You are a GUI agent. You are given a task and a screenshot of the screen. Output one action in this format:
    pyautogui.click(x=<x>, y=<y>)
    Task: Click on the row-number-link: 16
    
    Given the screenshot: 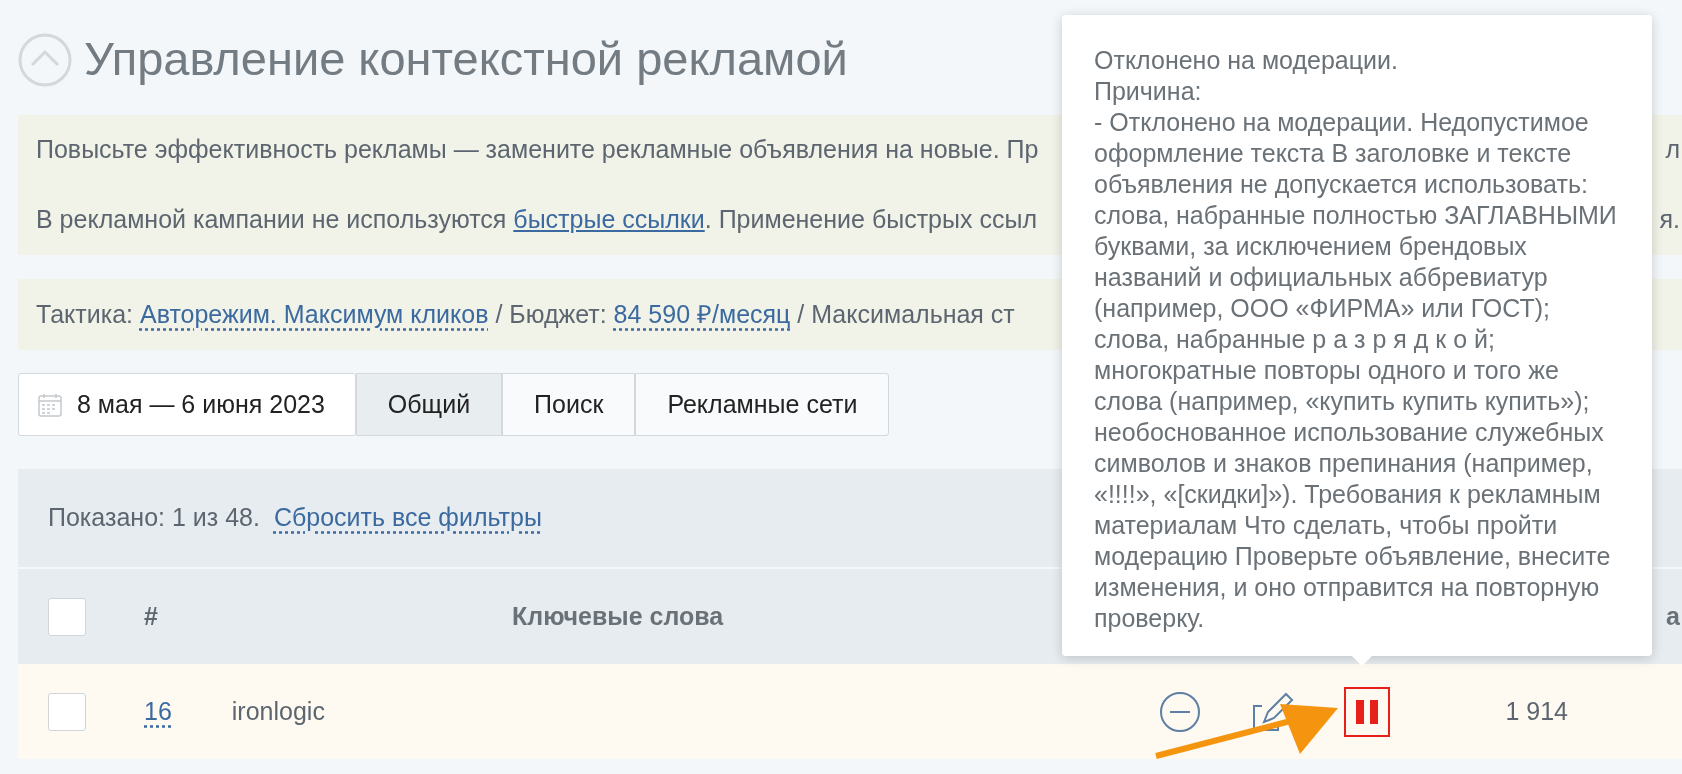 What is the action you would take?
    pyautogui.click(x=158, y=711)
    